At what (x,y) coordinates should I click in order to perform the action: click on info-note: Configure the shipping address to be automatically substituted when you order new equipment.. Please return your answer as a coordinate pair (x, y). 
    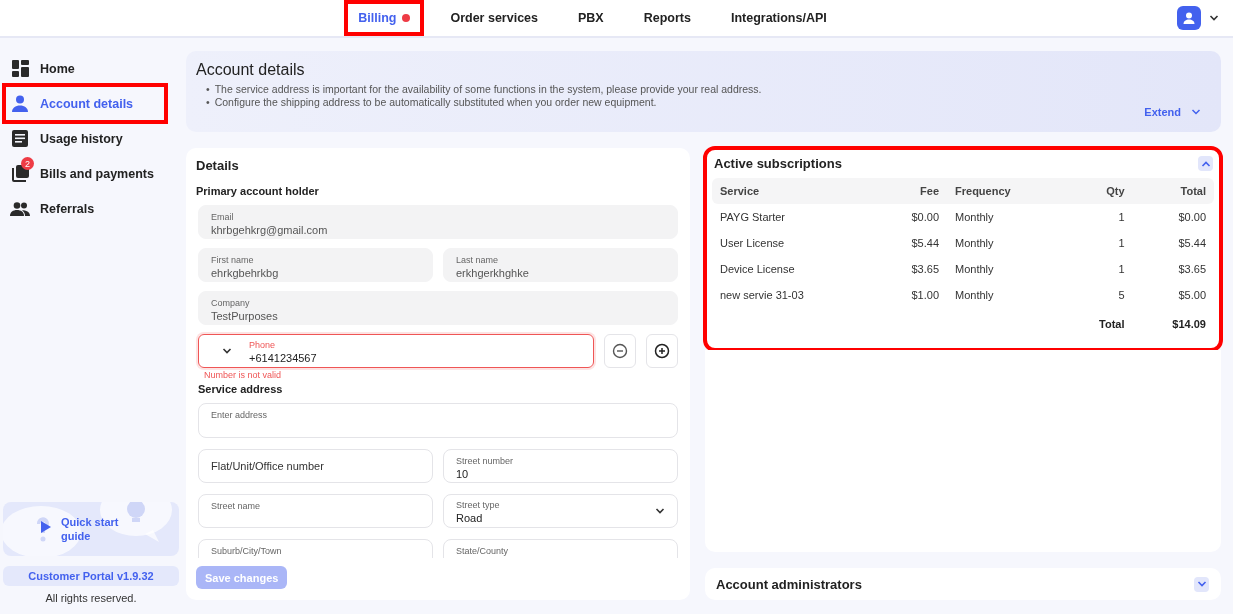
    Looking at the image, I should click on (435, 102).